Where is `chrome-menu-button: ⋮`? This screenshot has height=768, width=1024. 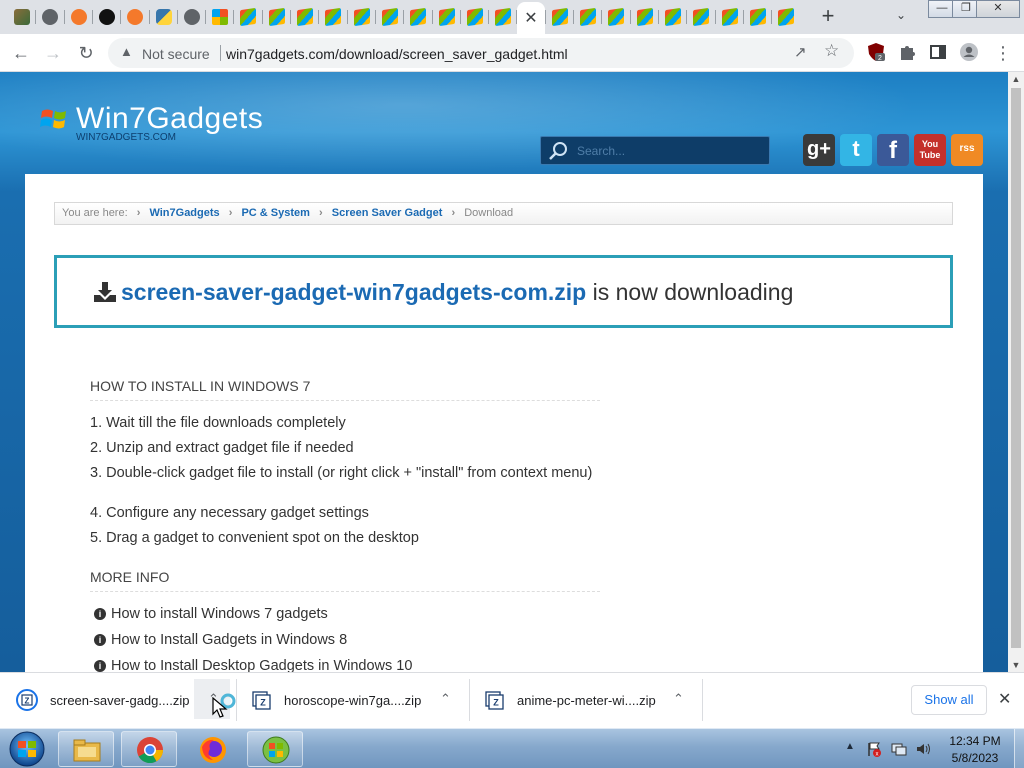
chrome-menu-button: ⋮ is located at coordinates (1003, 53).